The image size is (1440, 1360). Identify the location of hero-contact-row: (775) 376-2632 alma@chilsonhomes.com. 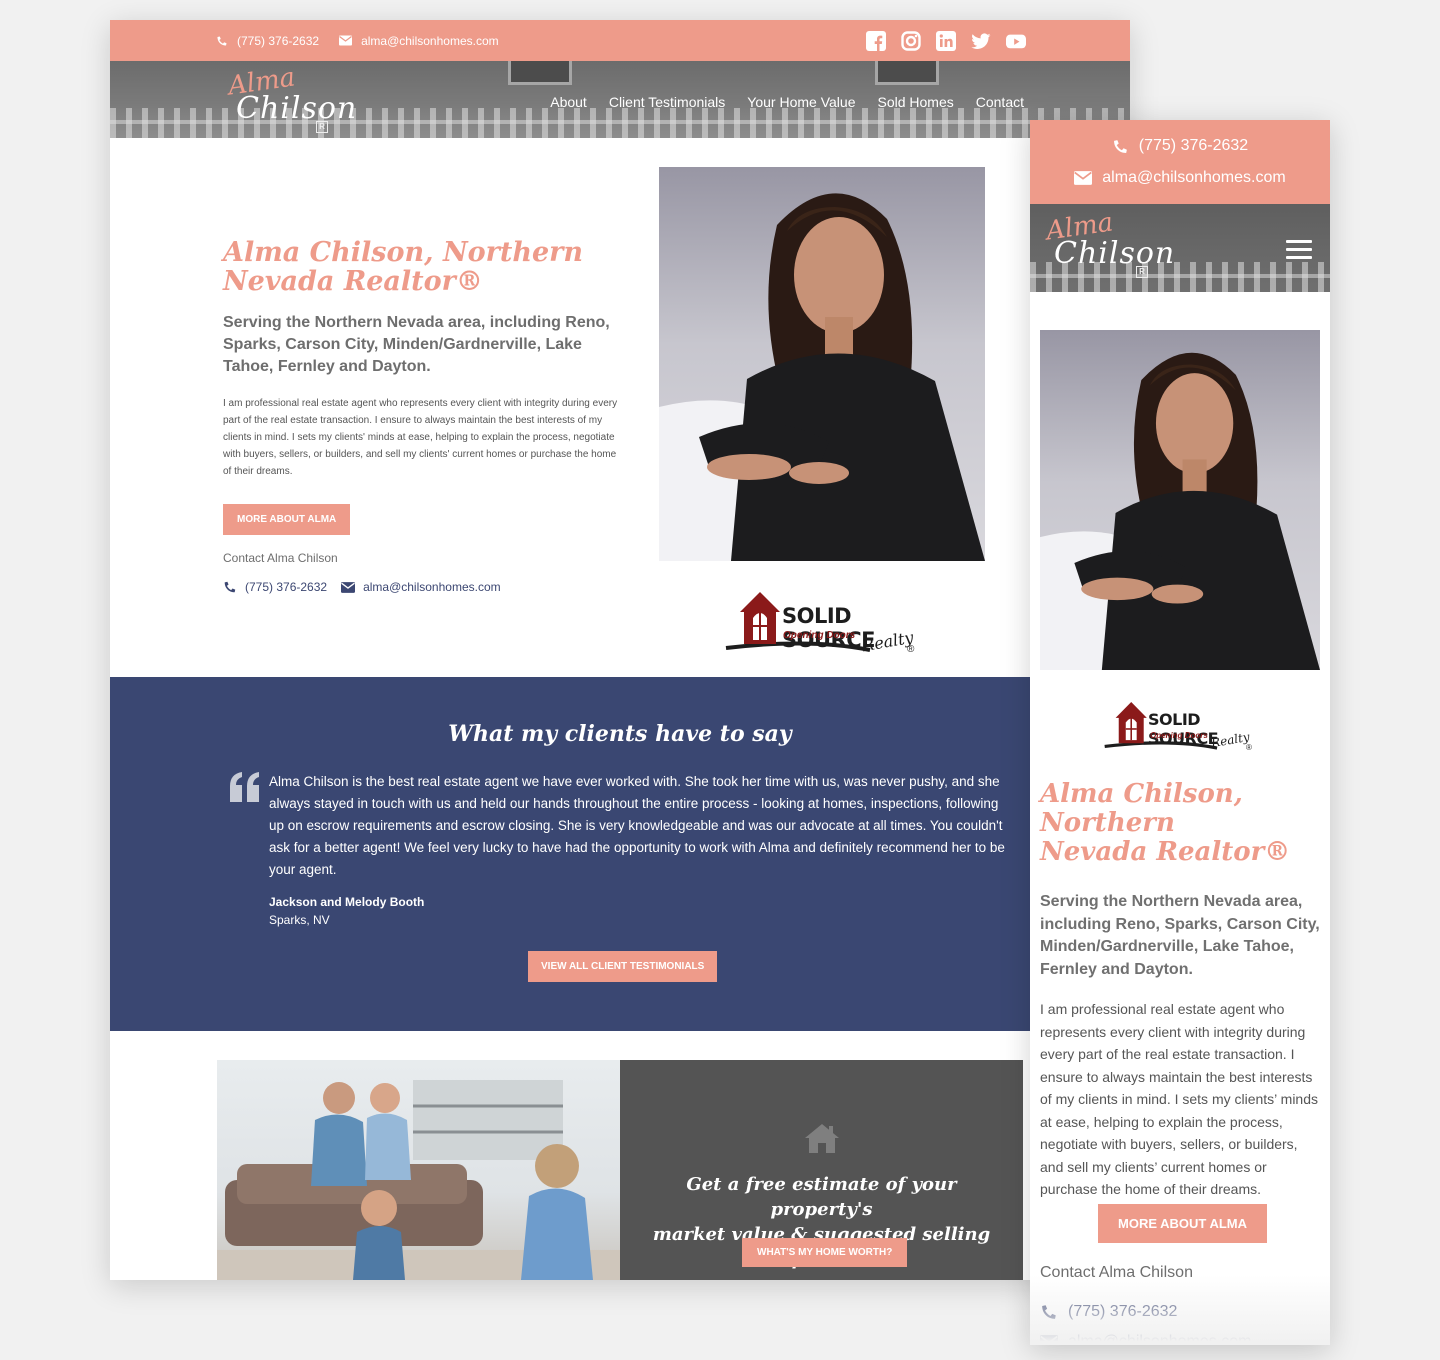
(420, 587).